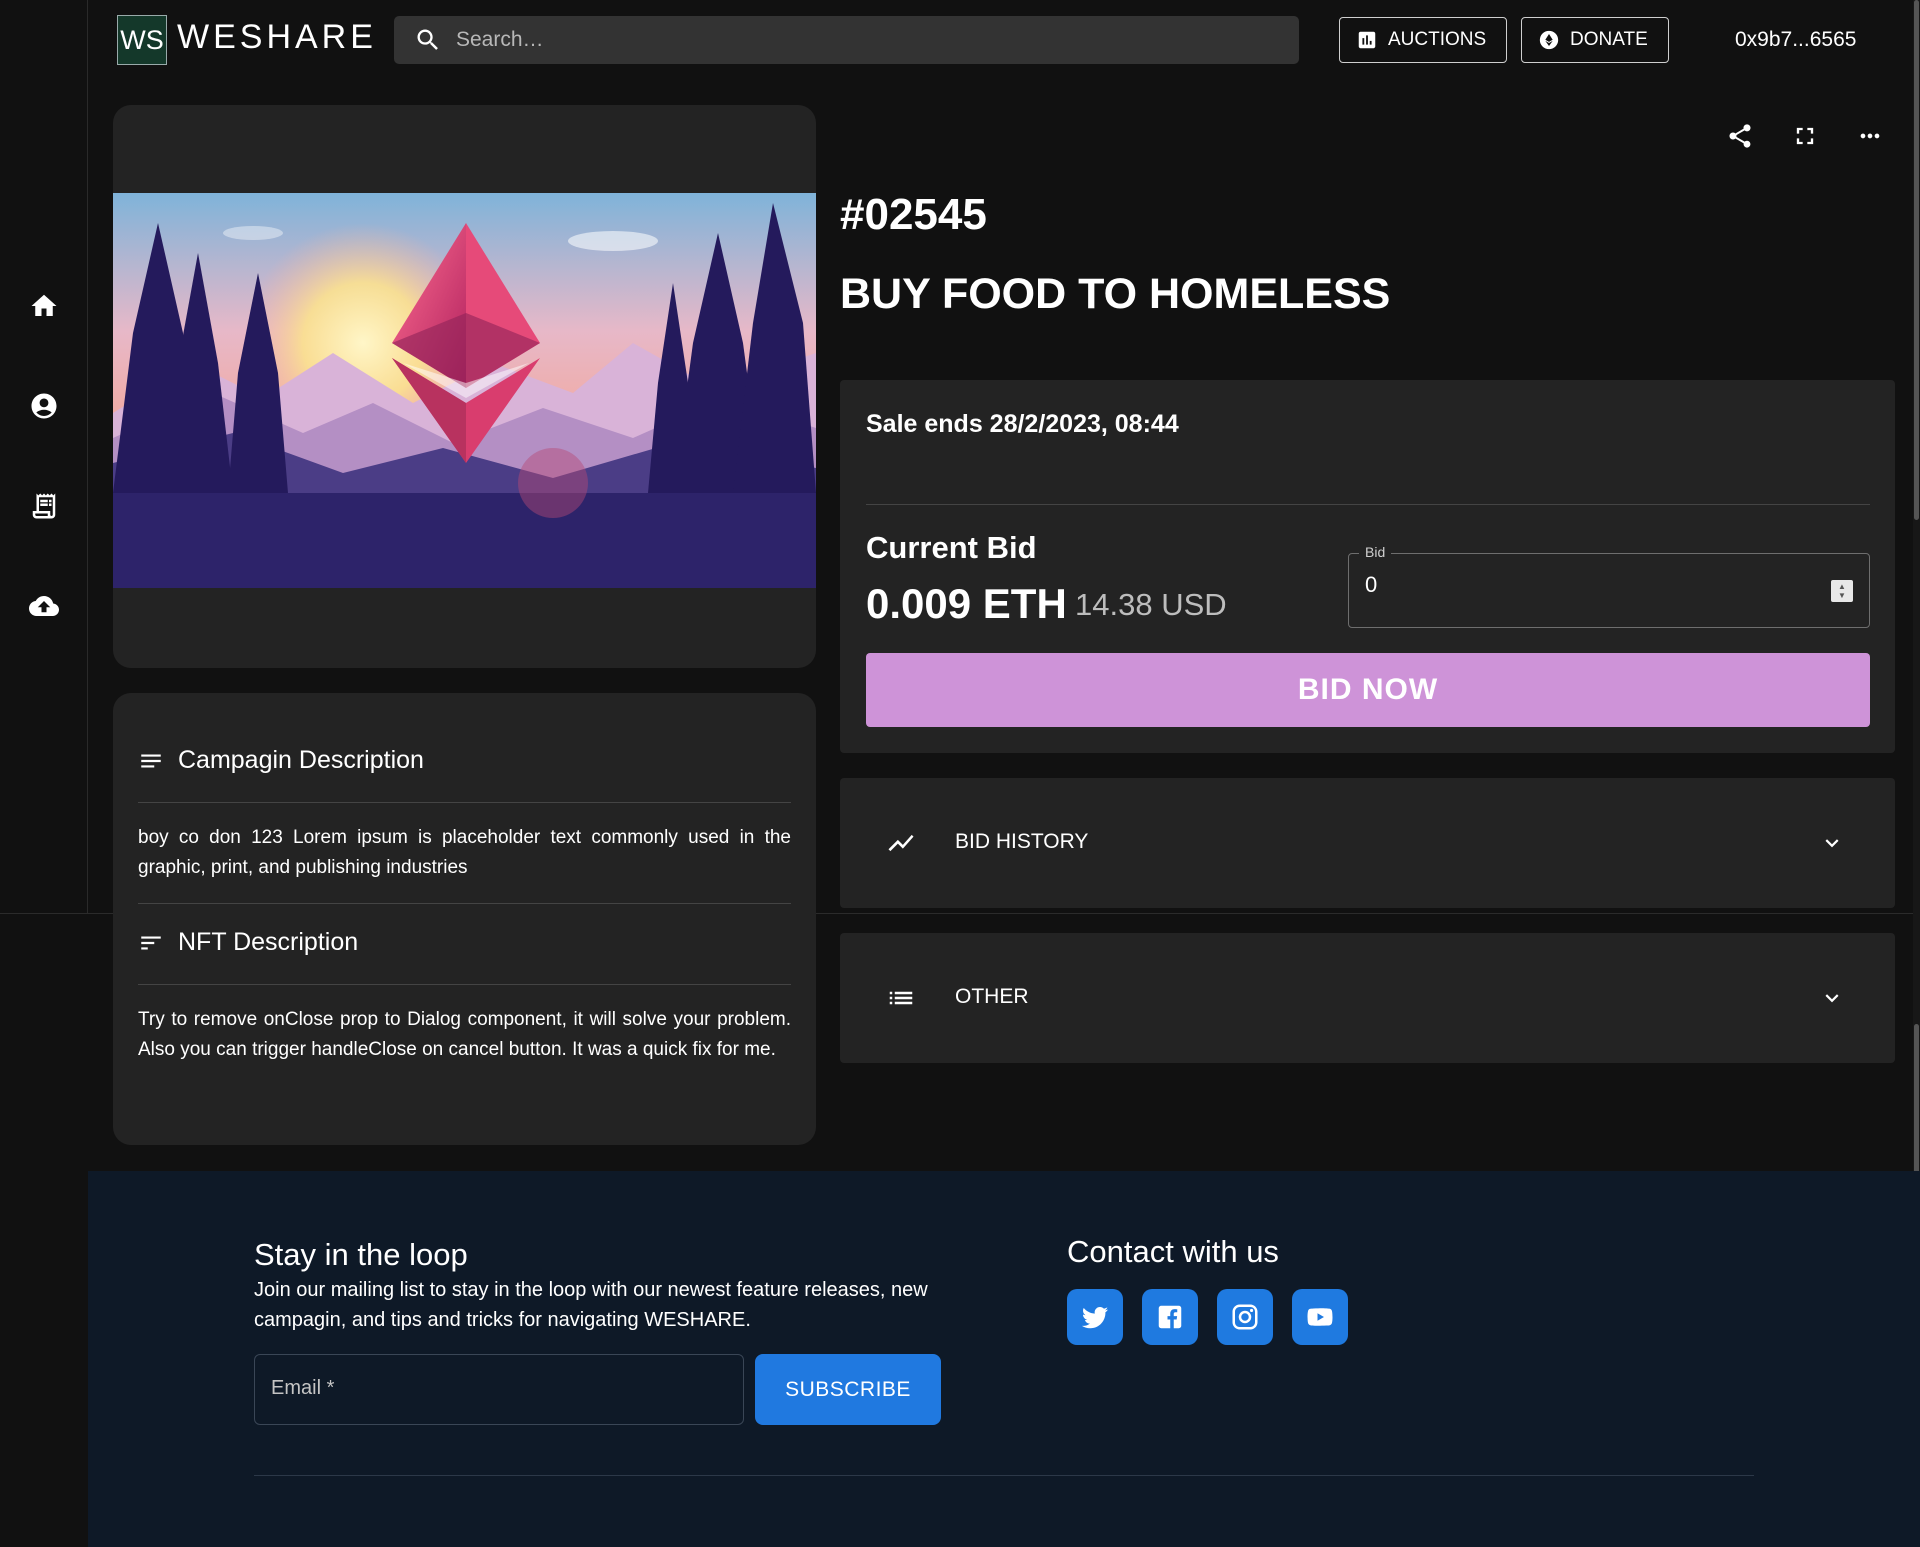 This screenshot has width=1920, height=1547. Describe the element at coordinates (151, 760) in the screenshot. I see `notes-icon` at that location.